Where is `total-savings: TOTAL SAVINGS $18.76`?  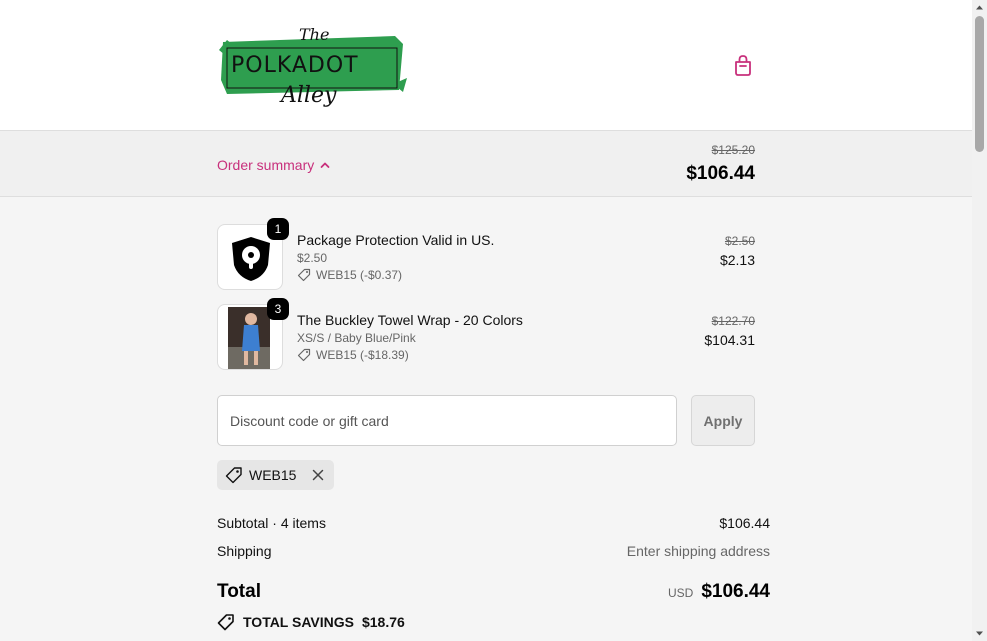
total-savings: TOTAL SAVINGS $18.76 is located at coordinates (311, 622).